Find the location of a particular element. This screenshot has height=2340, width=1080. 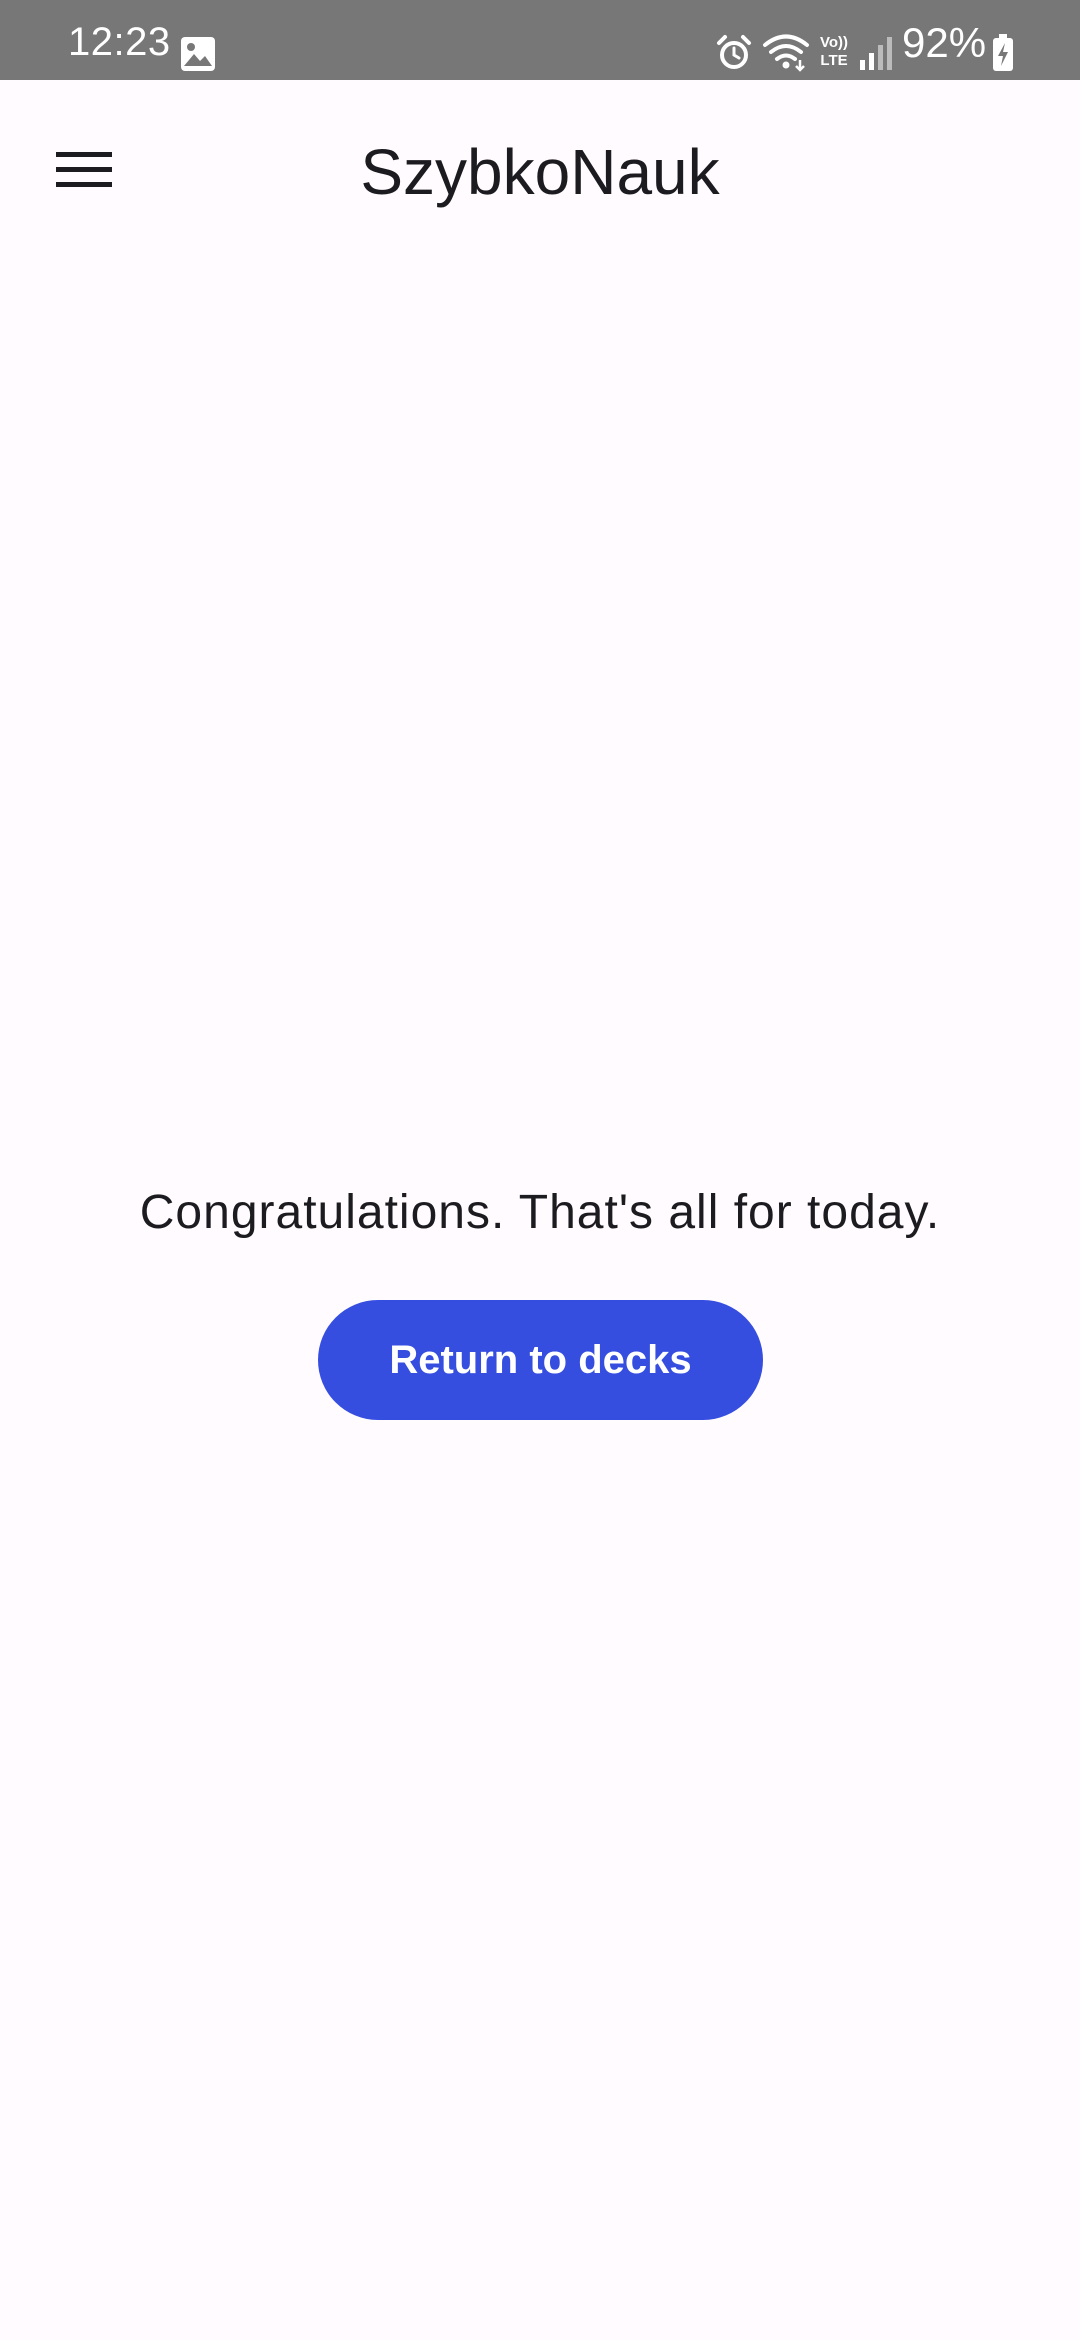

status-time: 12:23 is located at coordinates (119, 42).